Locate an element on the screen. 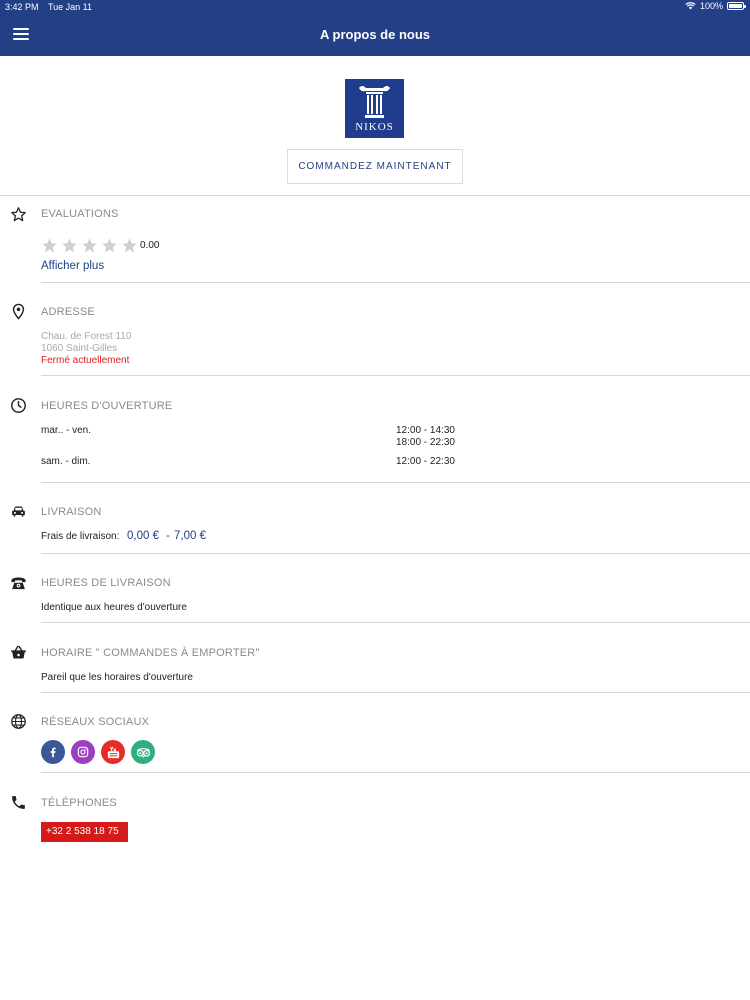  rating-stars is located at coordinates (89, 245).